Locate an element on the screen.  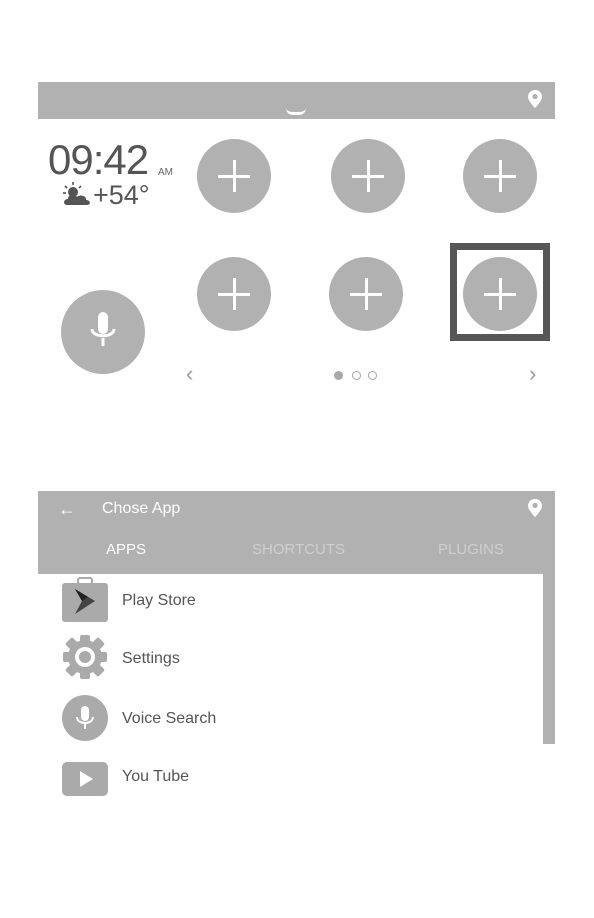
settings-gear-icon is located at coordinates (85, 657).